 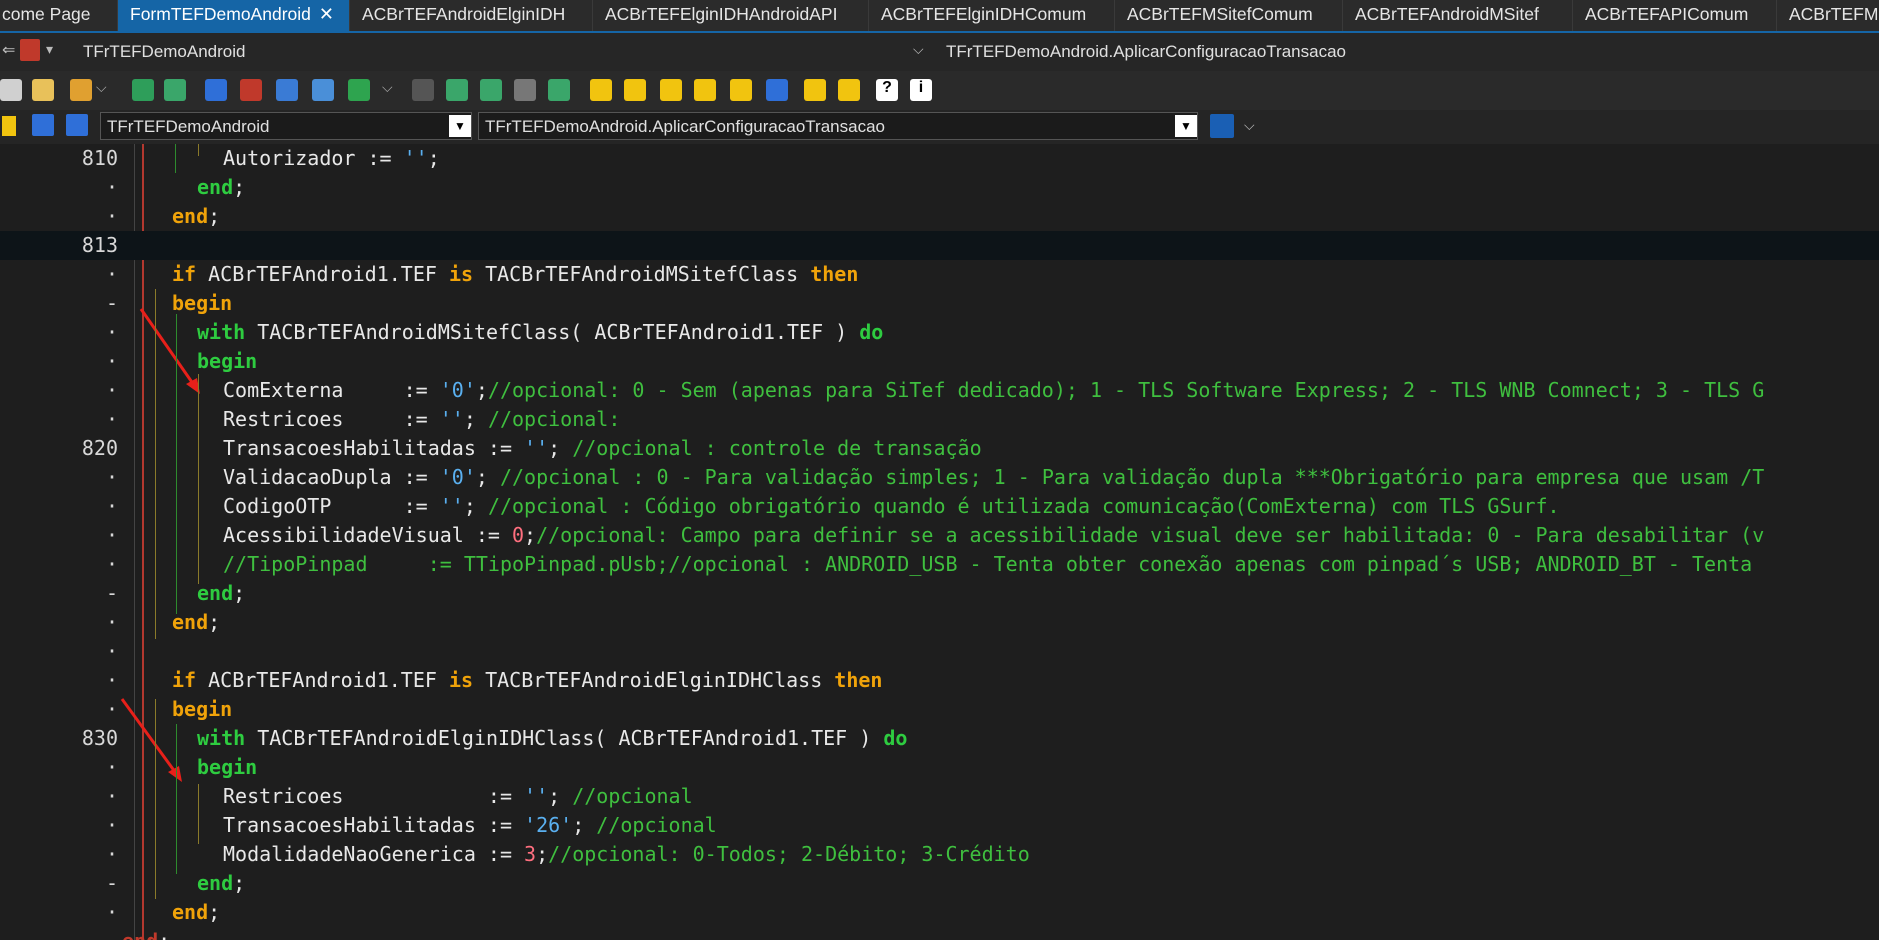 I want to click on block-guide, so click(x=198, y=150).